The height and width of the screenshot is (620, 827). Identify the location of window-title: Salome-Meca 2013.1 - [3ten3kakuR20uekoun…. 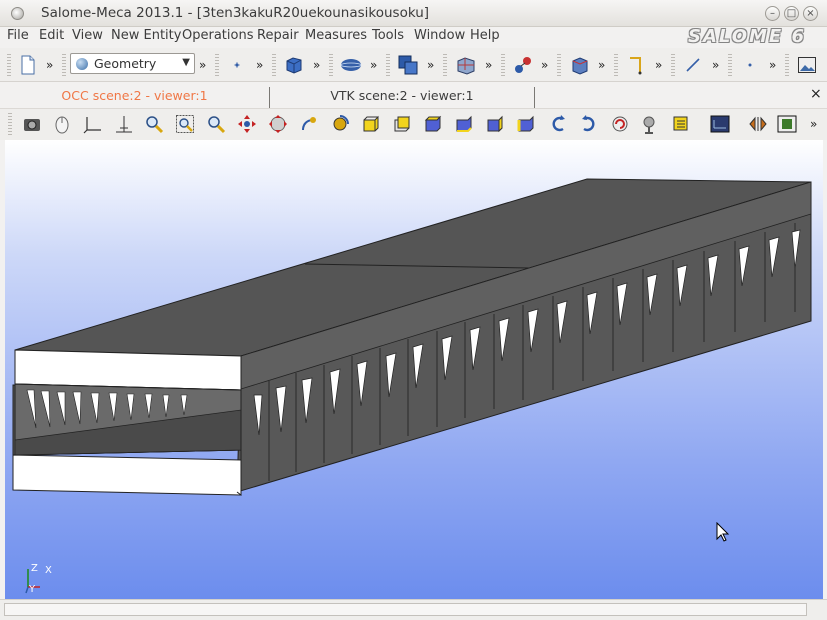
(235, 13).